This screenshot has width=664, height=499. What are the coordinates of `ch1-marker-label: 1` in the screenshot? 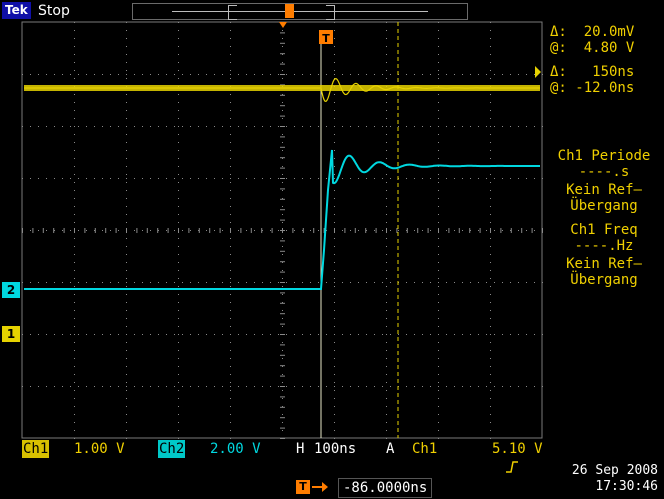 It's located at (11, 334).